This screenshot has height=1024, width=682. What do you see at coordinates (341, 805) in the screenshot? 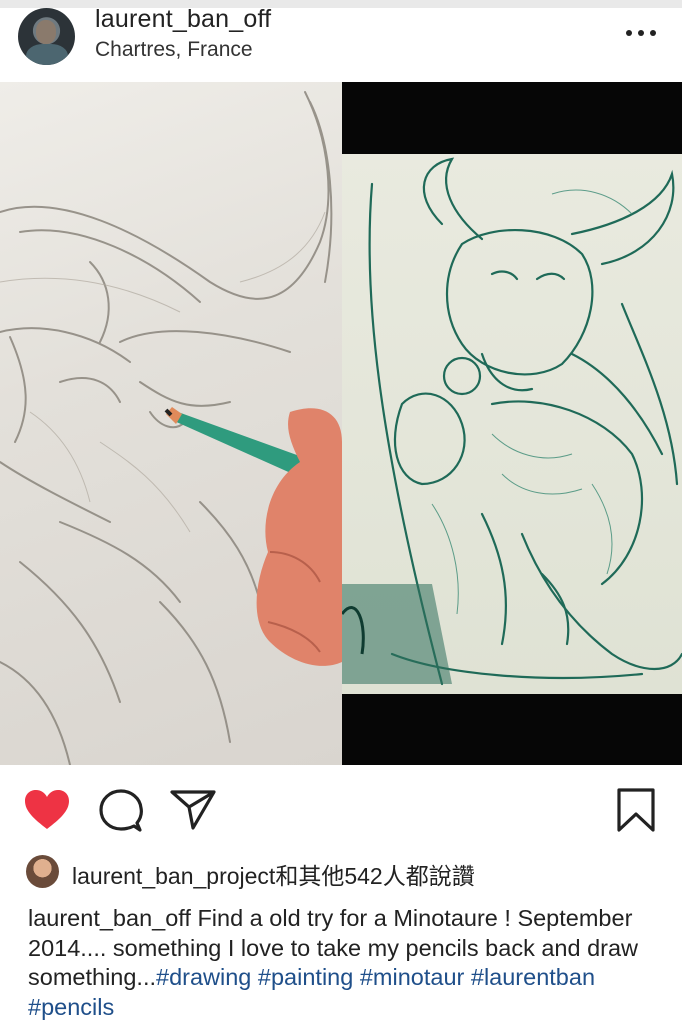
I see `action-bar` at bounding box center [341, 805].